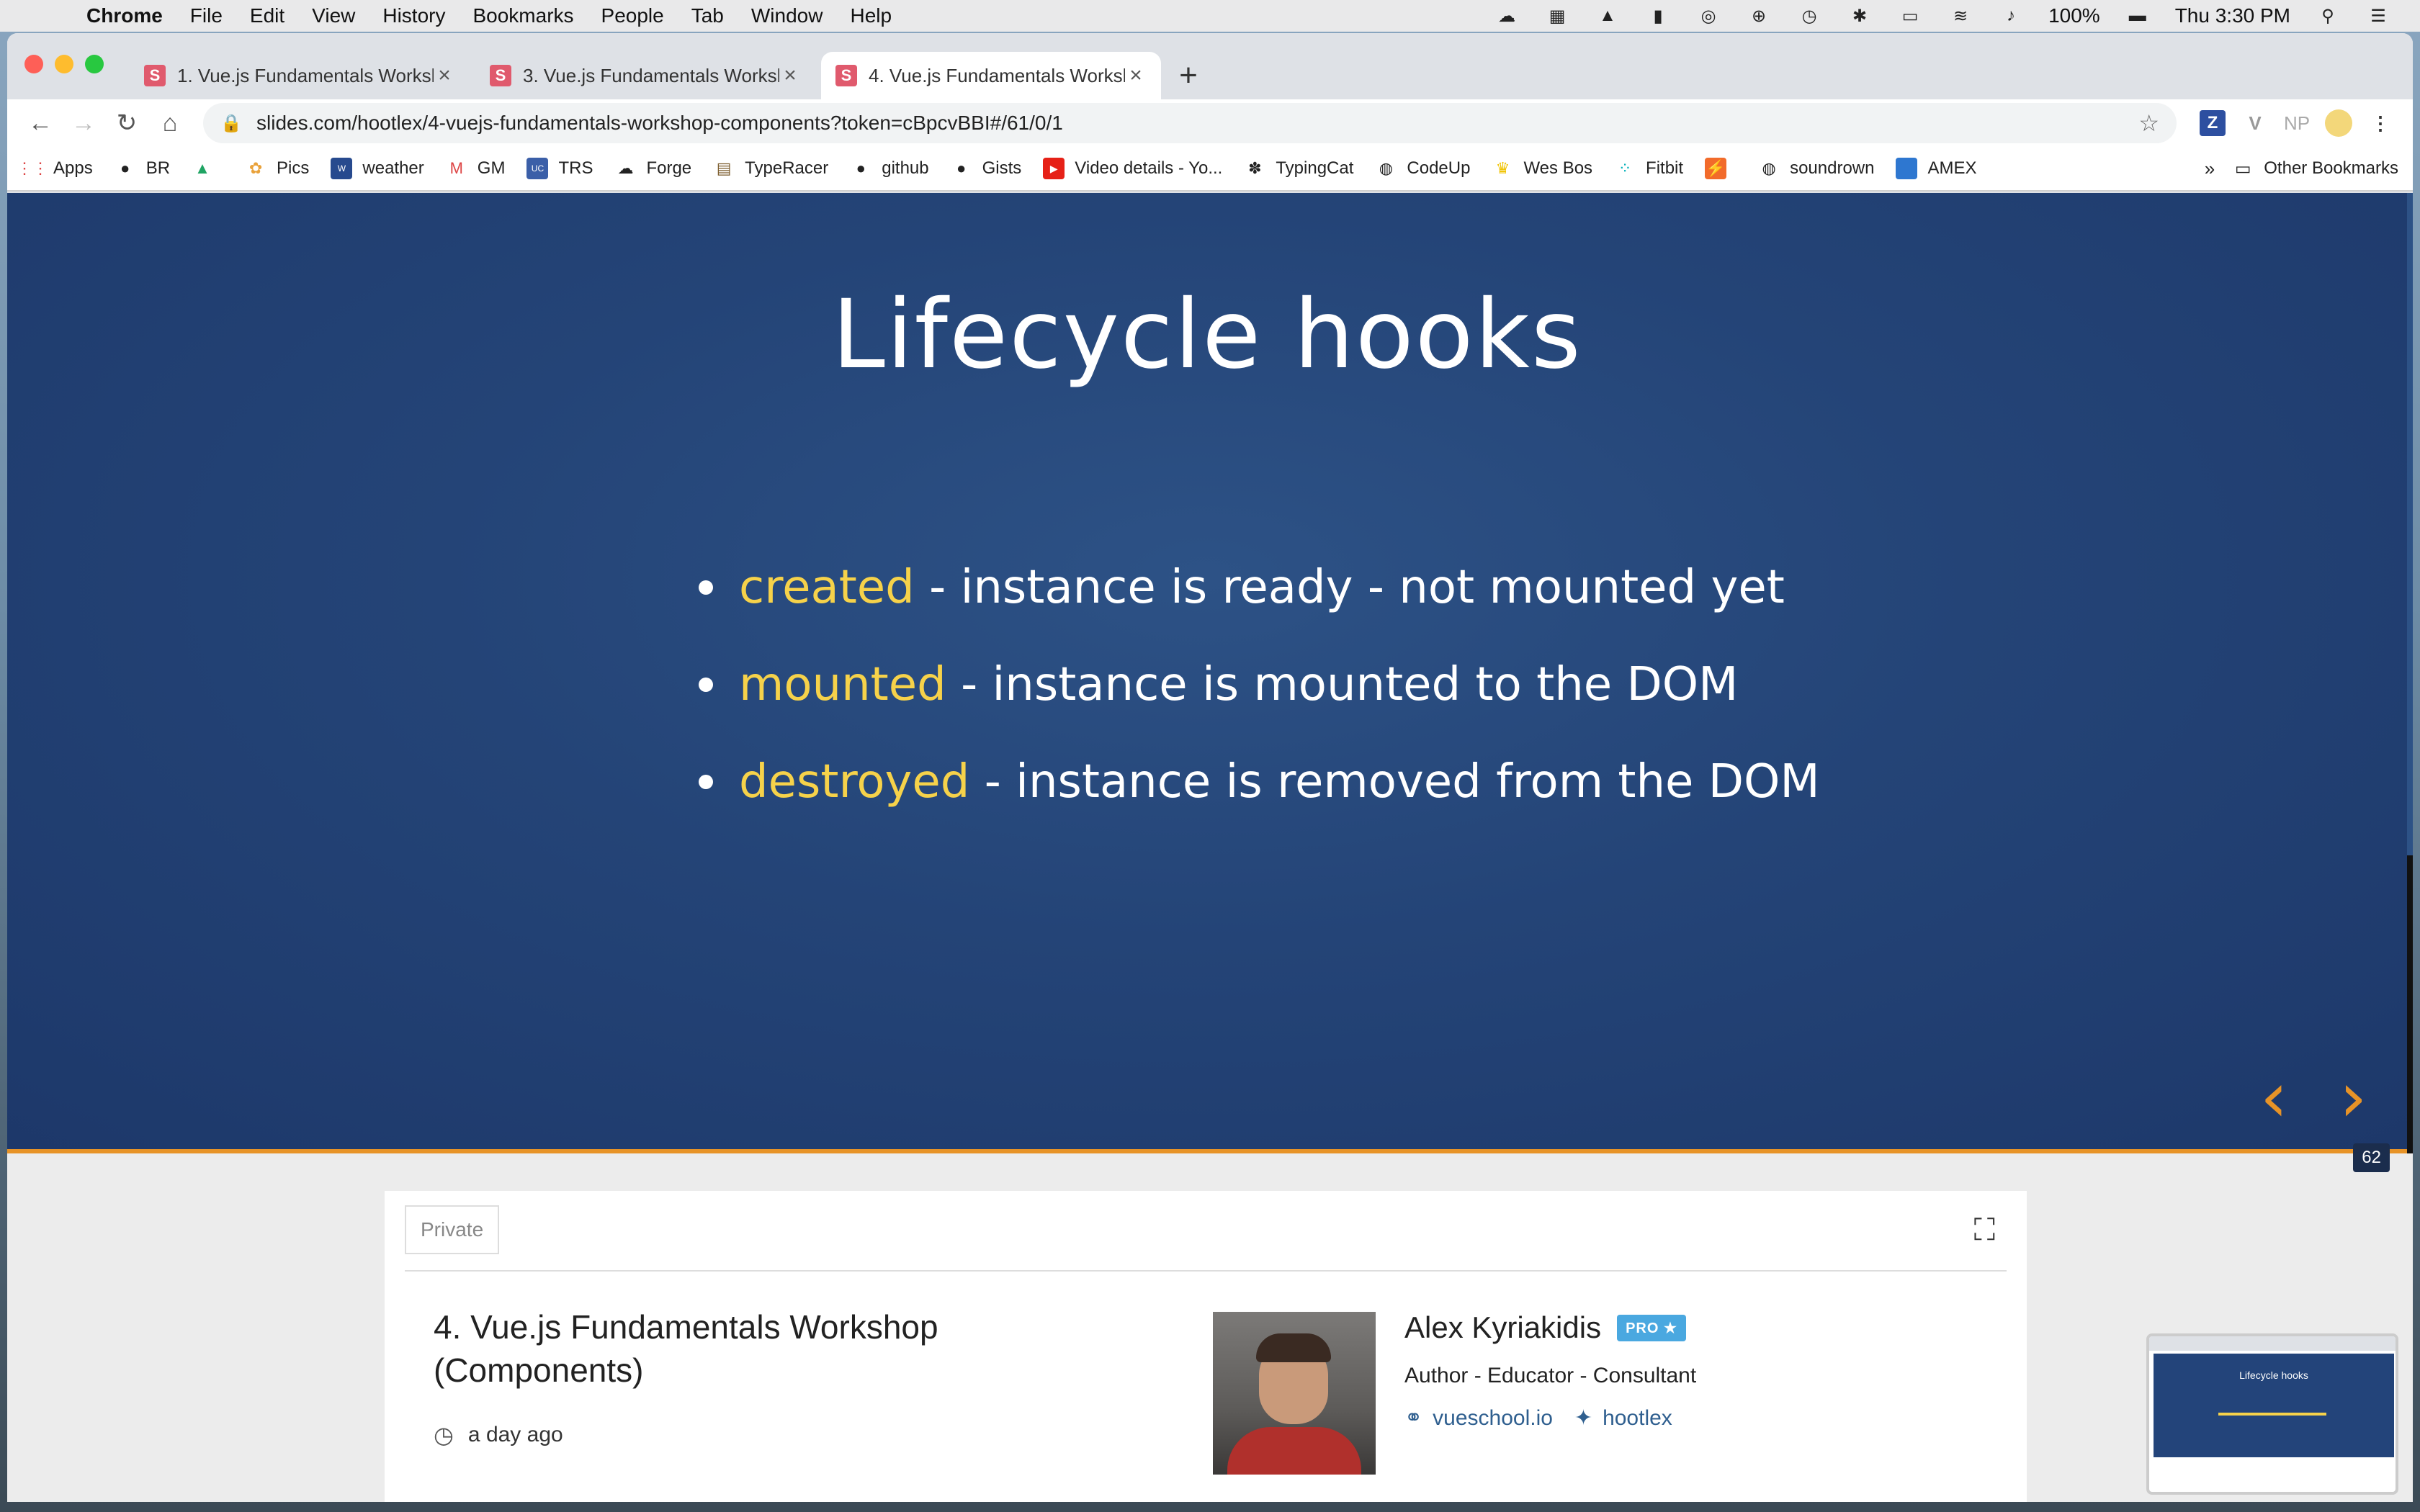 The image size is (2420, 1512). What do you see at coordinates (1816, 168) in the screenshot?
I see `bookmark-soundrown: ◍ soundrown` at bounding box center [1816, 168].